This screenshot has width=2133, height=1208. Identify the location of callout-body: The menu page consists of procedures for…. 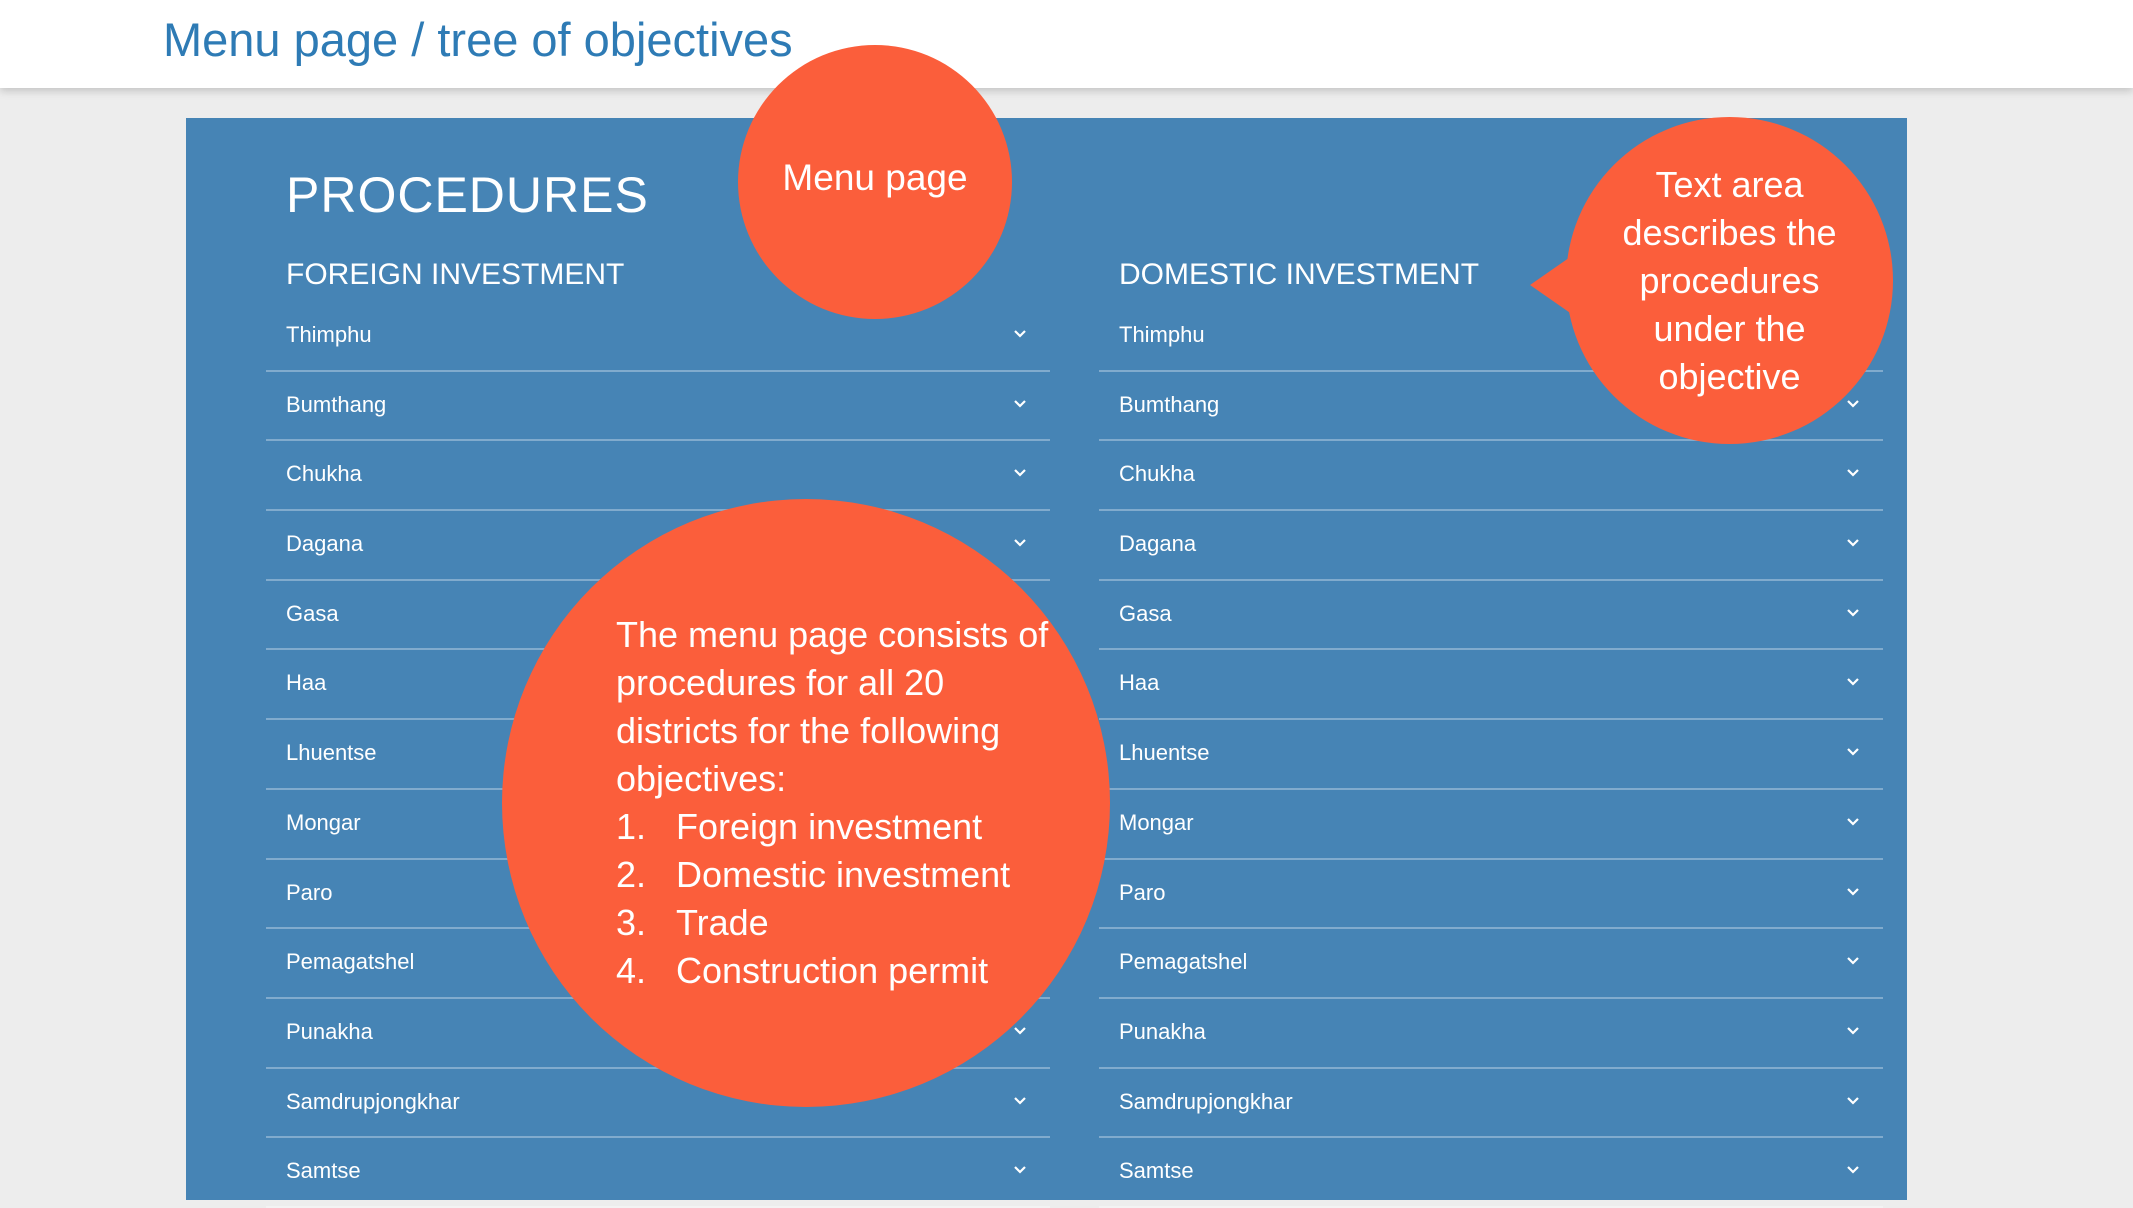
(846, 803).